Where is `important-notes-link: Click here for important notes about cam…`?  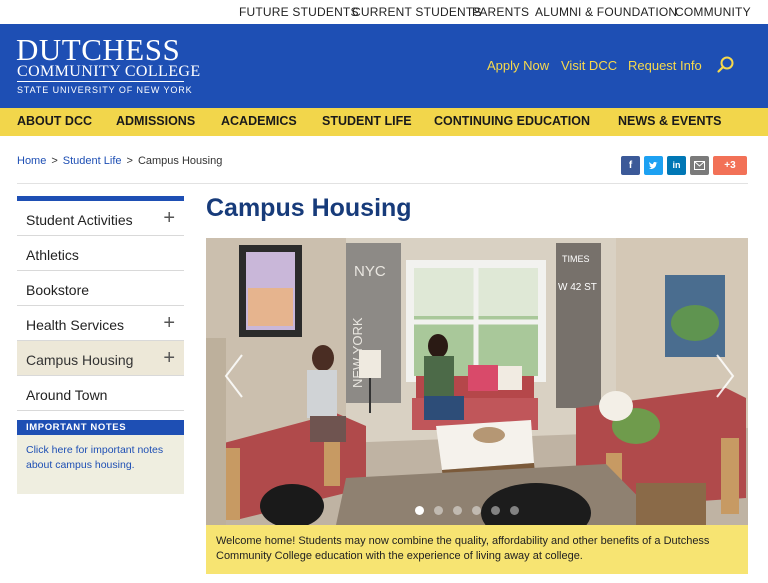 important-notes-link: Click here for important notes about cam… is located at coordinates (100, 458).